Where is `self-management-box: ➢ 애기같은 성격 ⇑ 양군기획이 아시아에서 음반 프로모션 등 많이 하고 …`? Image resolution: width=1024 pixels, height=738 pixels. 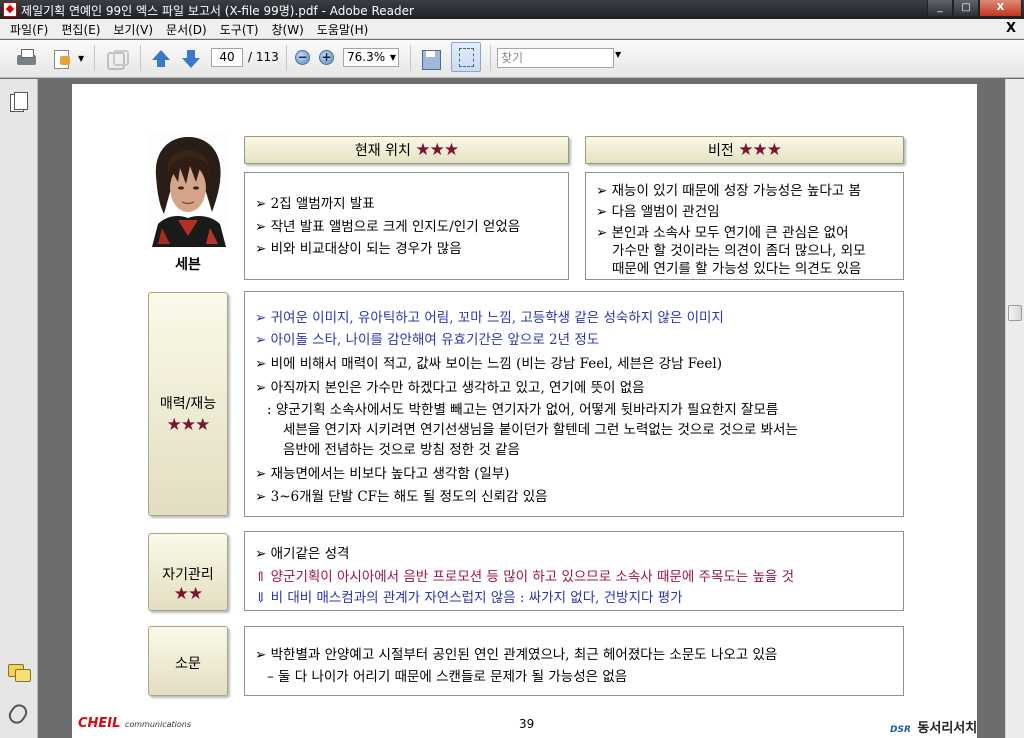 self-management-box: ➢ 애기같은 성격 ⇑ 양군기획이 아시아에서 음반 프로모션 등 많이 하고 … is located at coordinates (574, 571).